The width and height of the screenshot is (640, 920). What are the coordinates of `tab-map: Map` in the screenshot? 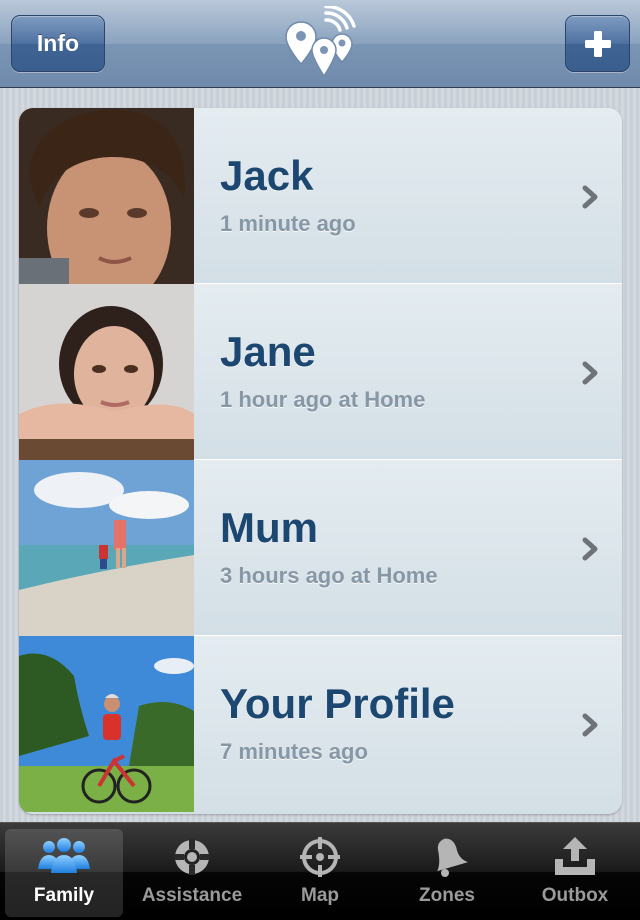 It's located at (320, 873).